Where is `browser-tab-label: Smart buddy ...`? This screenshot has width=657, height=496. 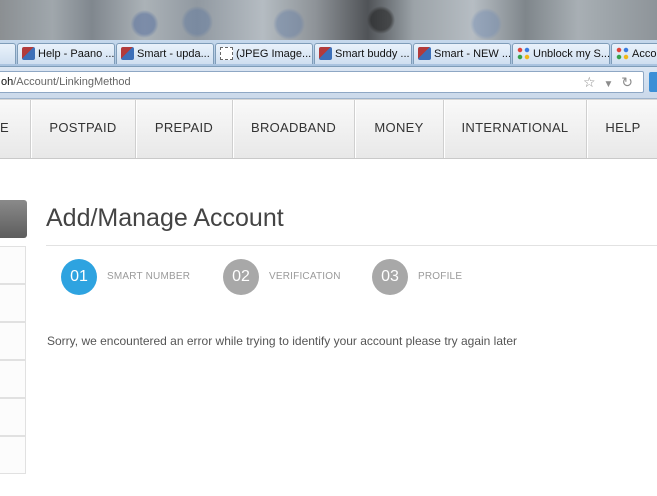 browser-tab-label: Smart buddy ... is located at coordinates (372, 54).